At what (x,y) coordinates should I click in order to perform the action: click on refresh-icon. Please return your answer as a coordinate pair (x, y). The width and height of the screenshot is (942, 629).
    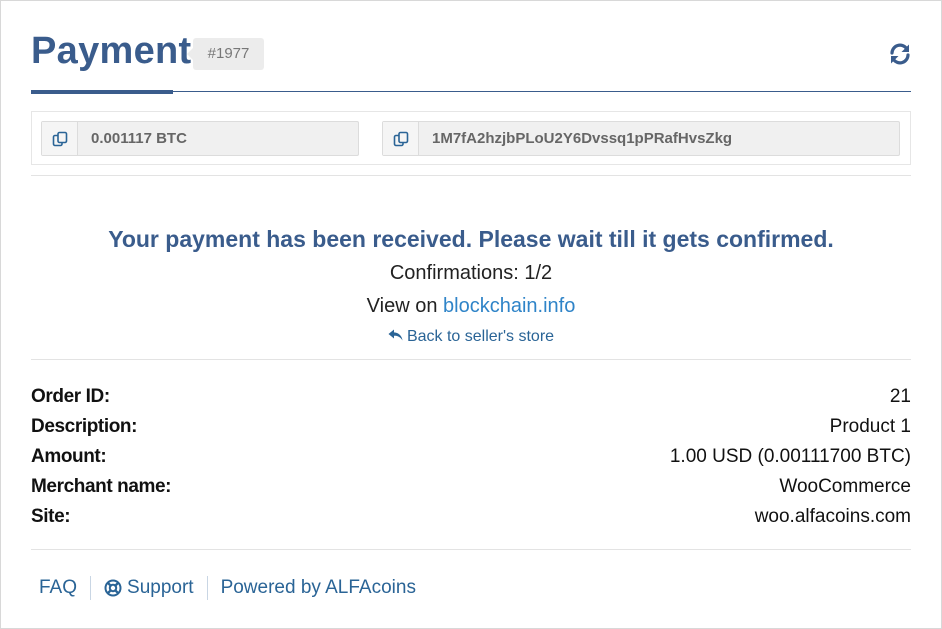
    Looking at the image, I should click on (900, 54).